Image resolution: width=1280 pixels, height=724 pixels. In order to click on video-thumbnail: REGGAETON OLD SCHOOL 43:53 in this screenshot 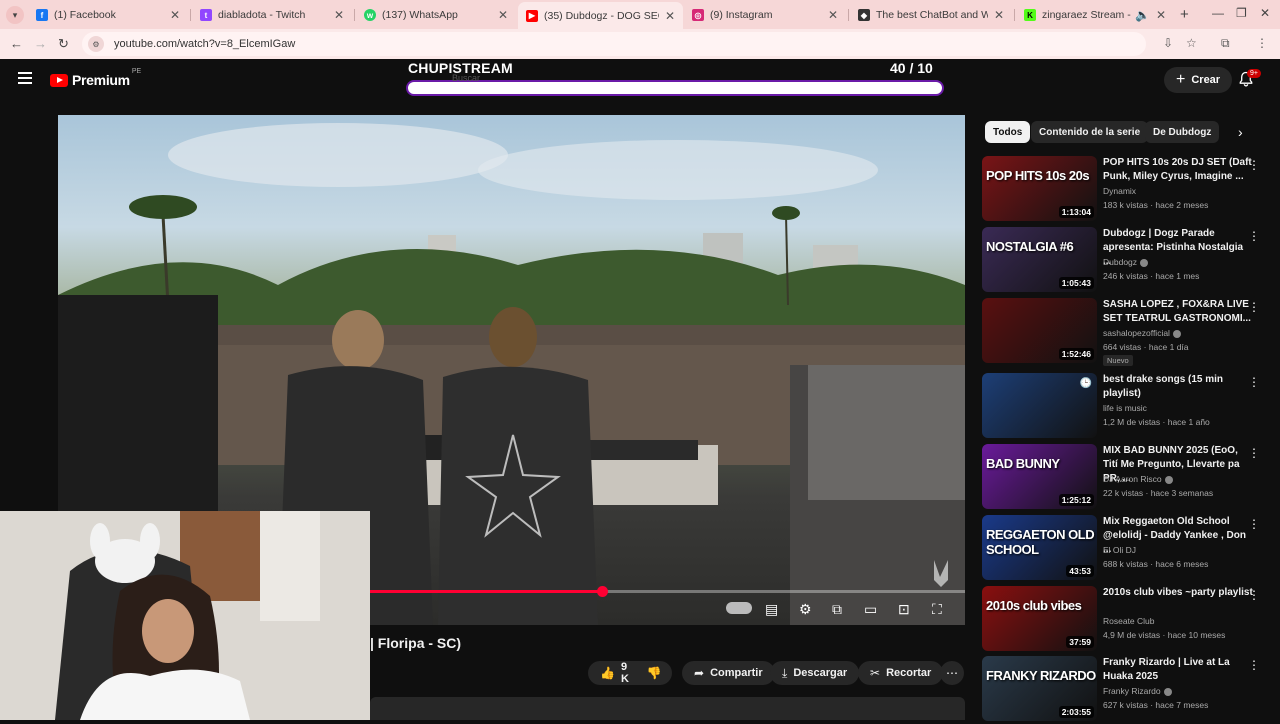, I will do `click(1039, 547)`.